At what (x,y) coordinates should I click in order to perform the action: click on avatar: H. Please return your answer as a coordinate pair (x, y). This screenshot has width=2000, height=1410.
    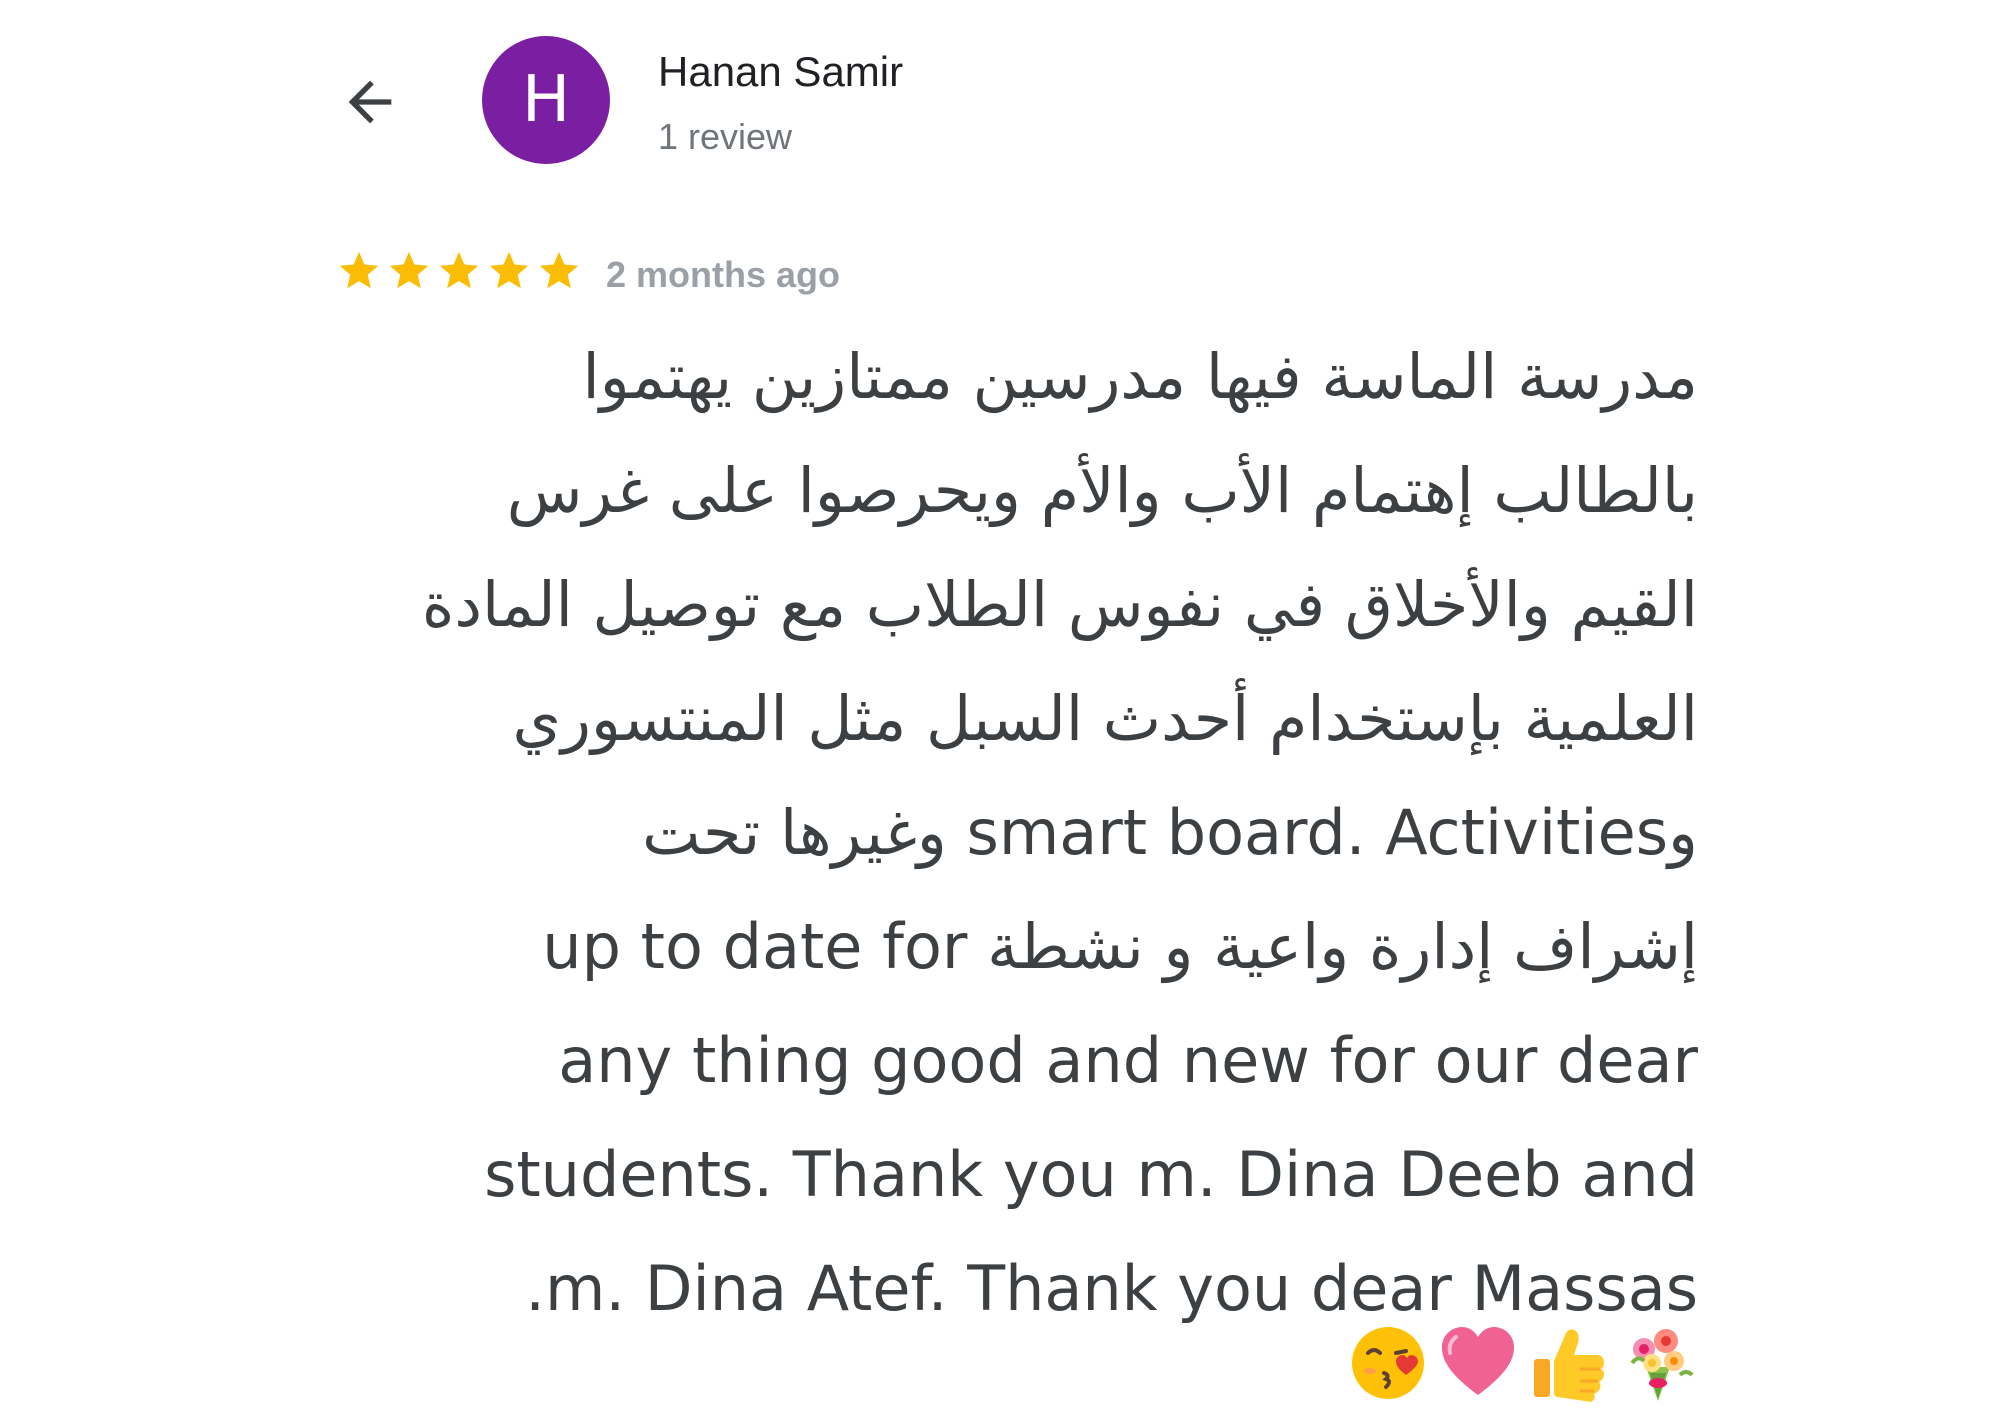
    Looking at the image, I should click on (546, 100).